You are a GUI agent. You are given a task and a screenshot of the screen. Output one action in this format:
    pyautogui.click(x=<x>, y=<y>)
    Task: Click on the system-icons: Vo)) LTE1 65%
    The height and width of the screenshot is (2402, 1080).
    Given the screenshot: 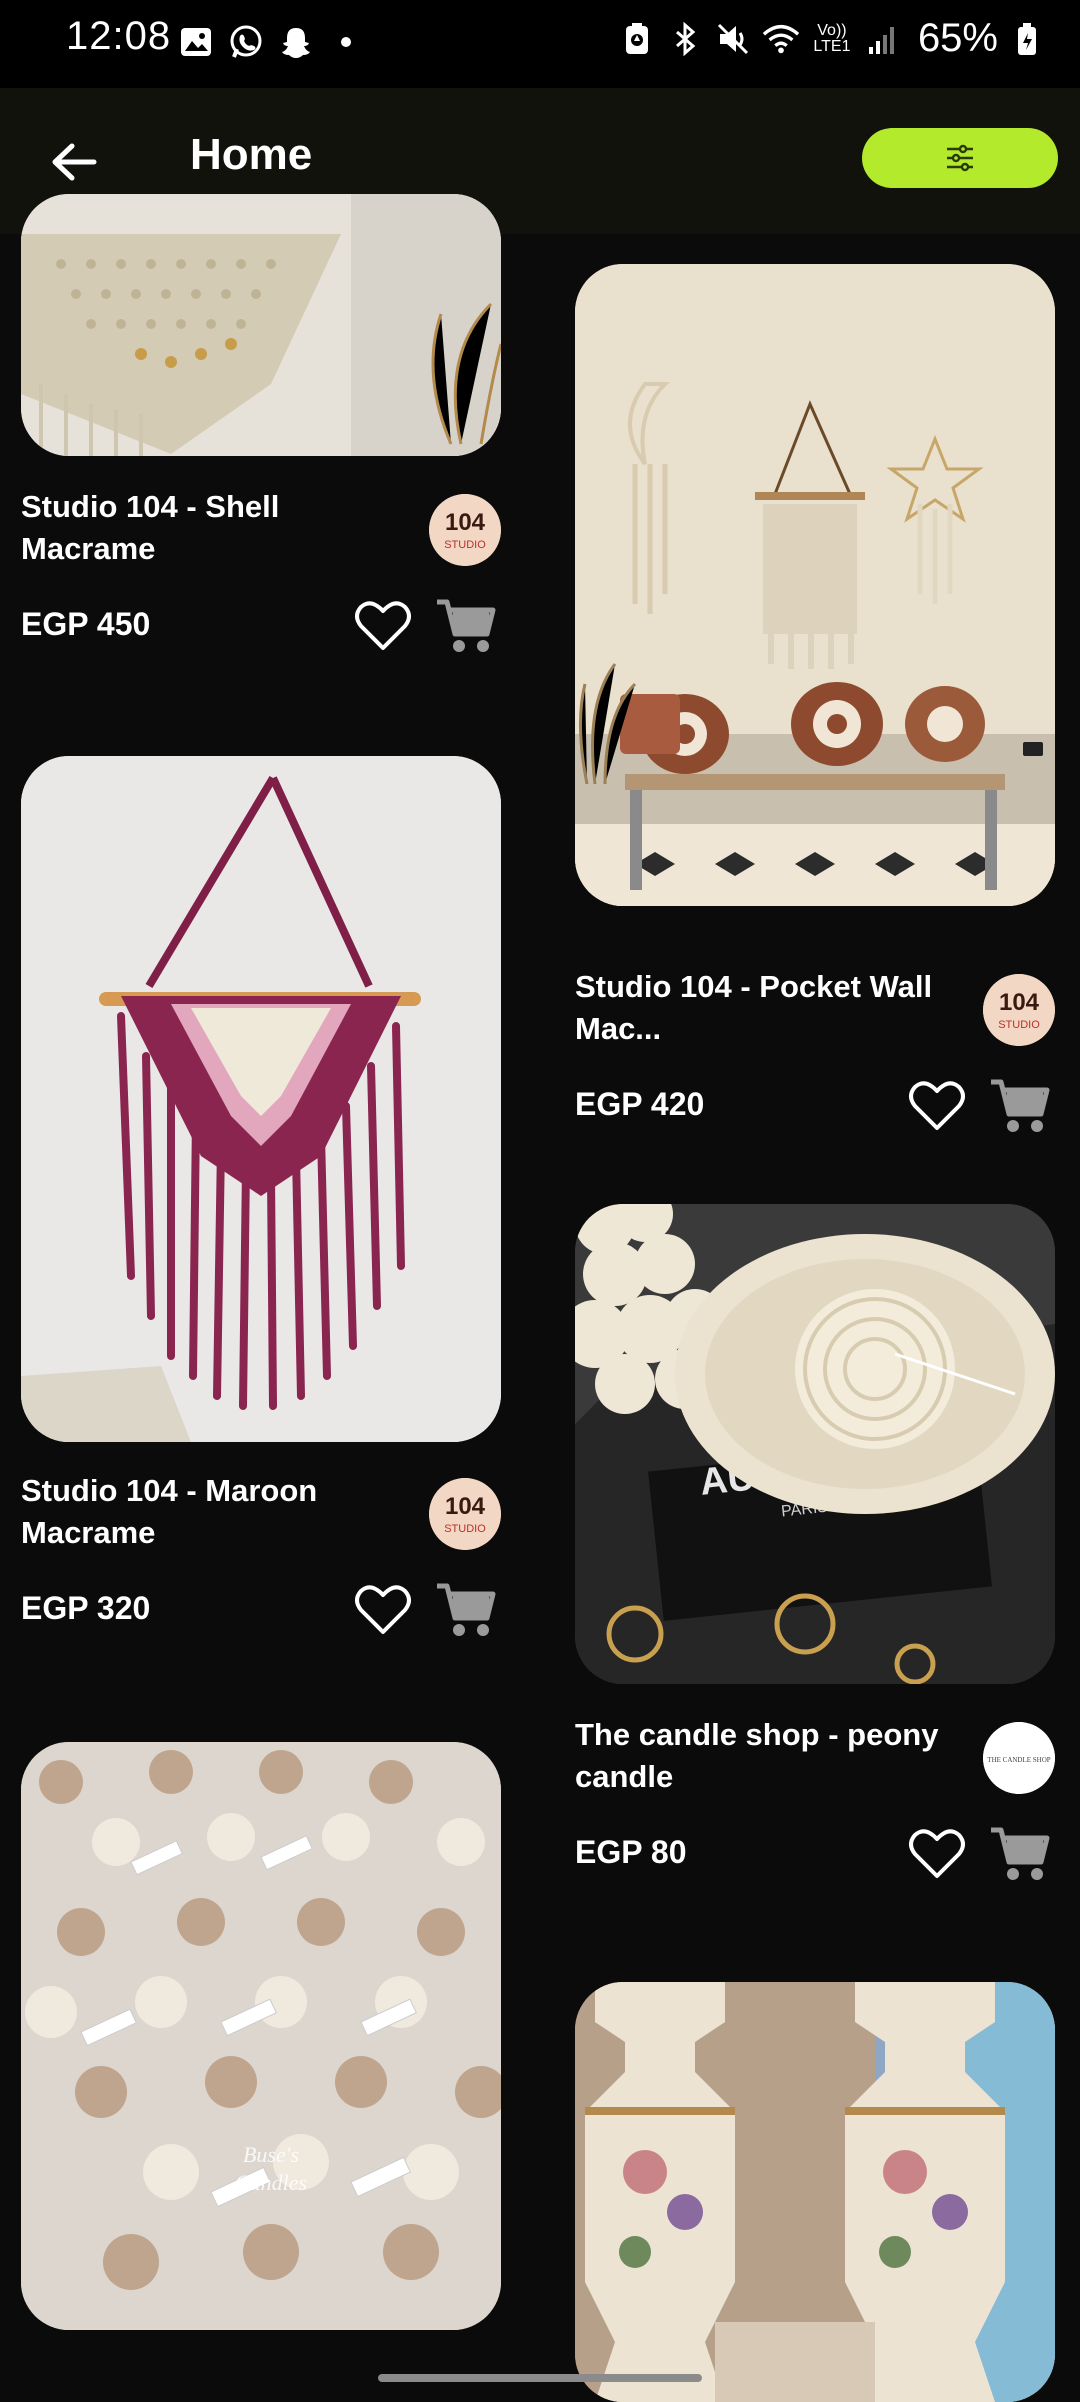 What is the action you would take?
    pyautogui.click(x=832, y=38)
    